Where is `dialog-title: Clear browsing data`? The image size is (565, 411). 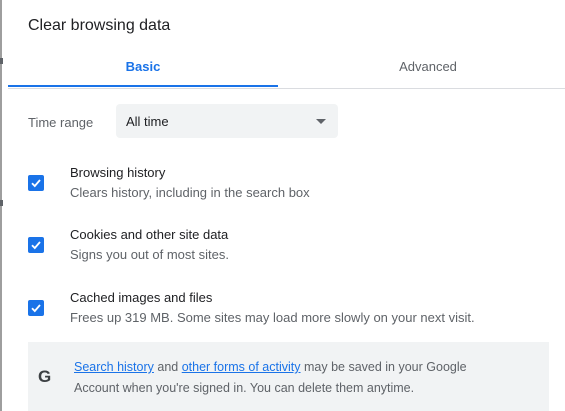
dialog-title: Clear browsing data is located at coordinates (99, 25).